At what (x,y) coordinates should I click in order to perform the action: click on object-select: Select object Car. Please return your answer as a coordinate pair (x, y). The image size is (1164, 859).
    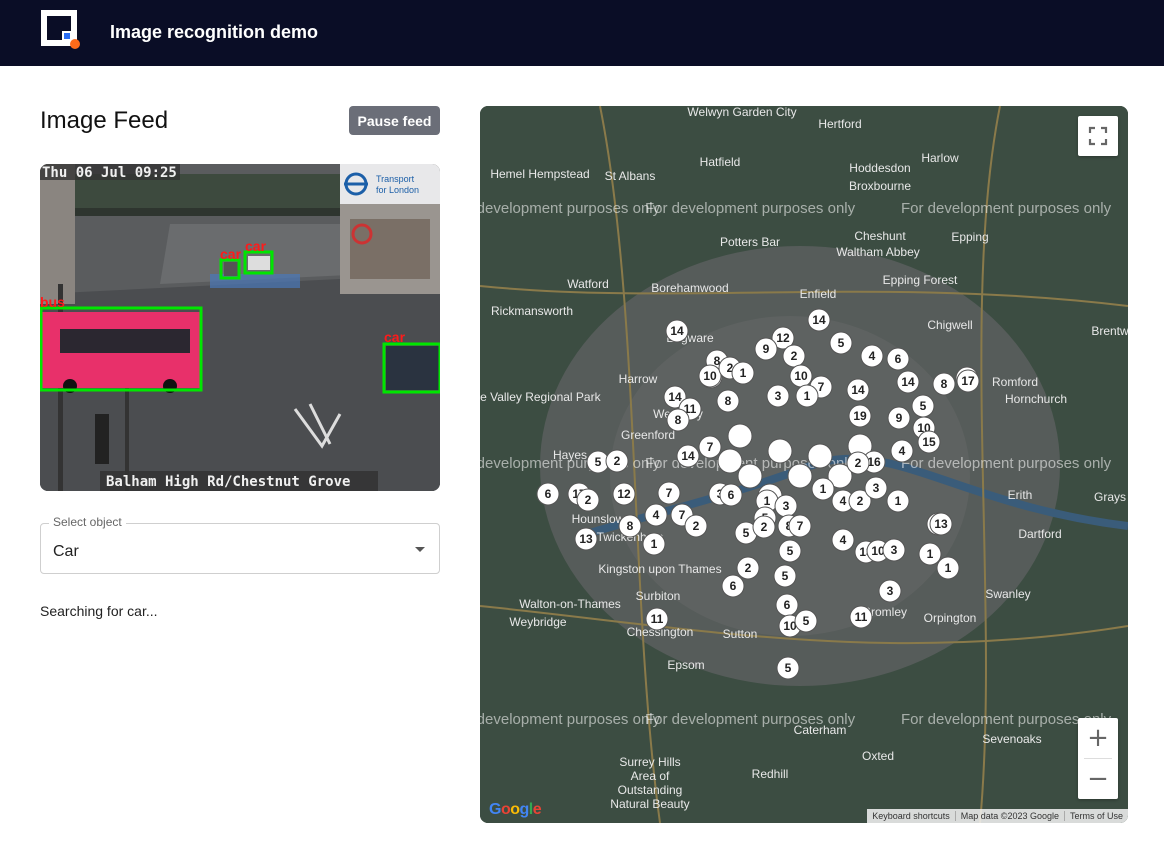
    Looking at the image, I should click on (240, 544).